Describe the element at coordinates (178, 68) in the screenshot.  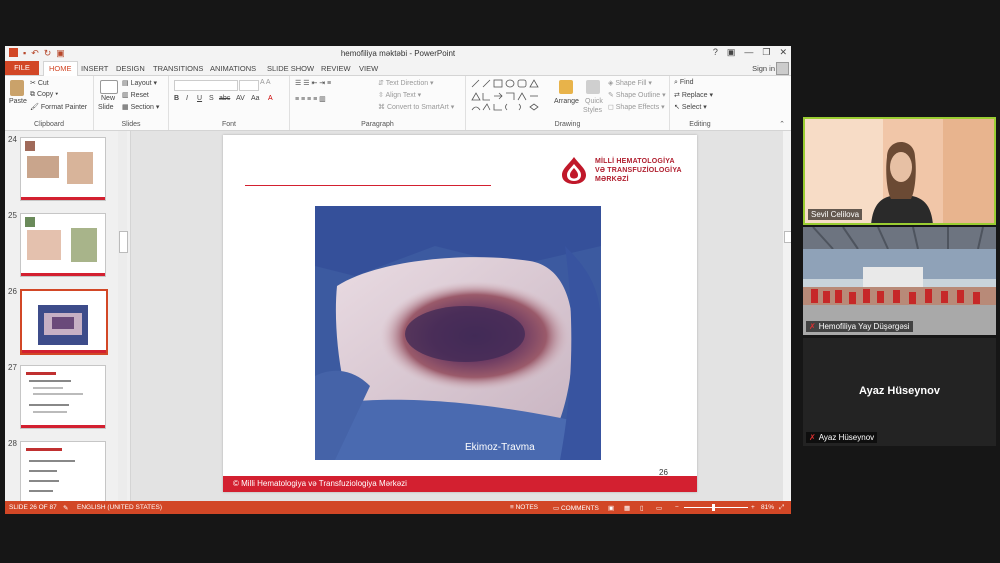
I see `tab-transitions: TRANSITIONS` at that location.